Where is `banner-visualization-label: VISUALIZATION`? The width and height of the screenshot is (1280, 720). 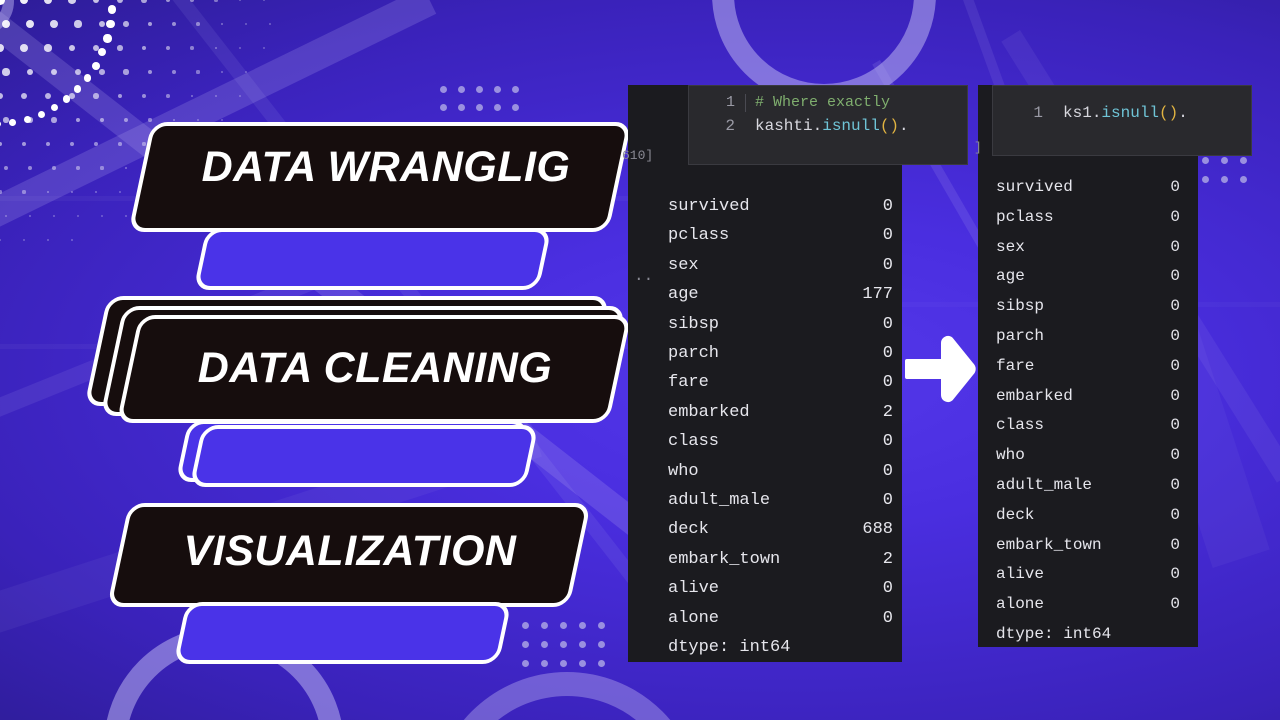
banner-visualization-label: VISUALIZATION is located at coordinates (350, 551).